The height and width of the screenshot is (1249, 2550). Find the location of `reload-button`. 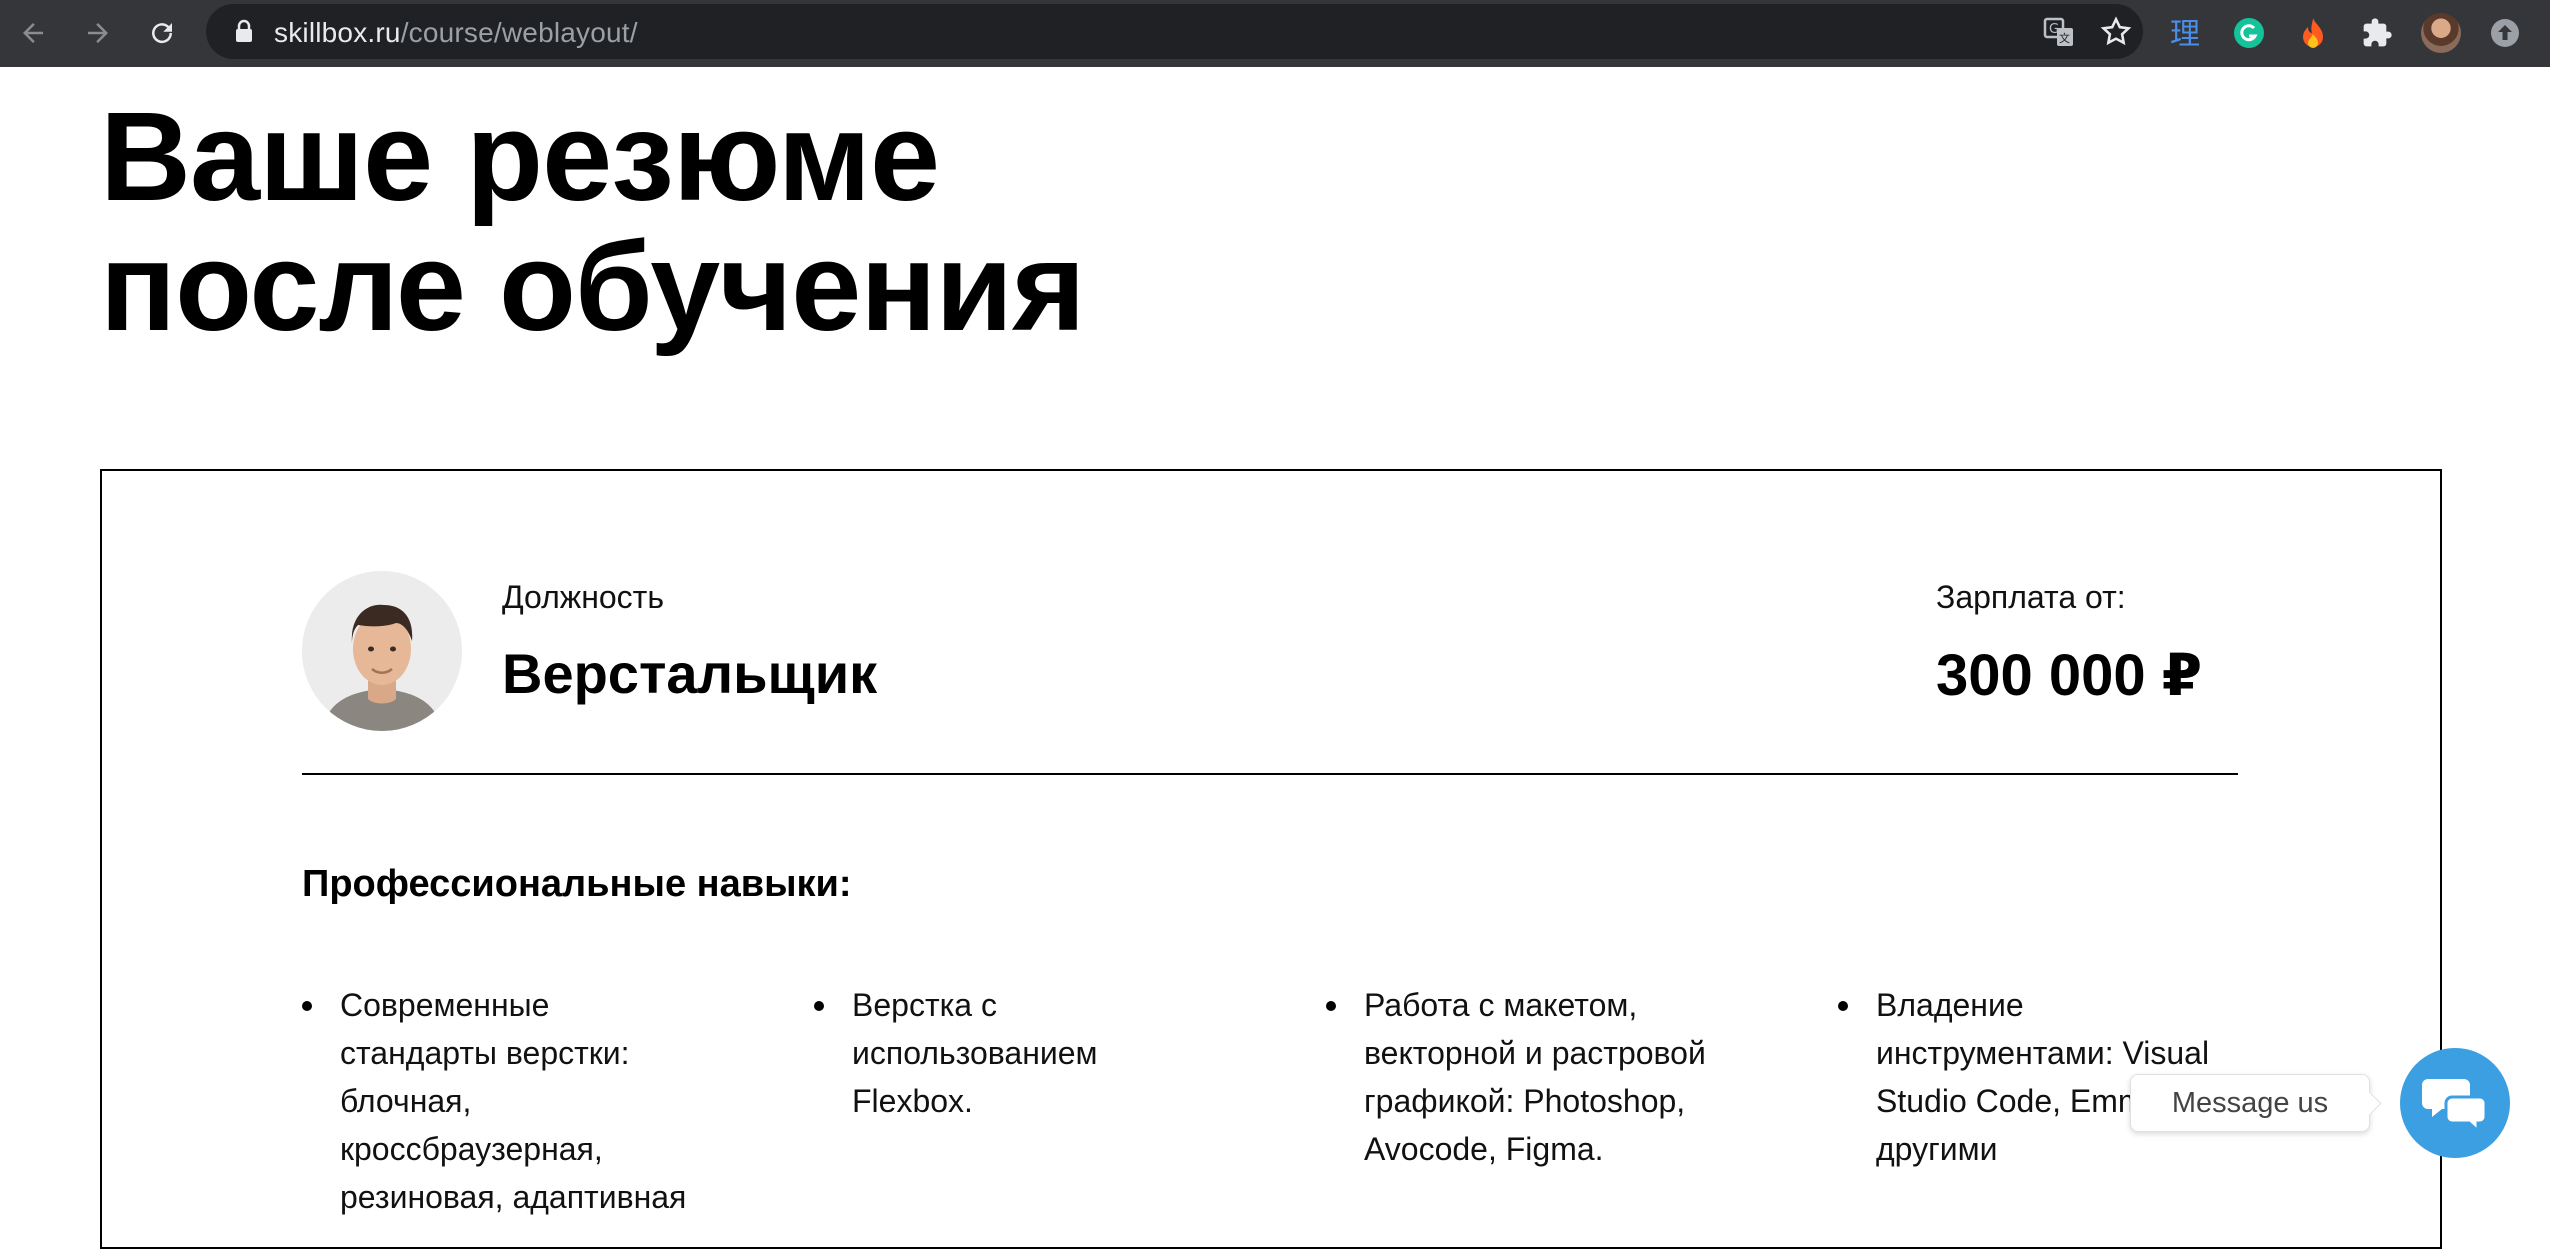

reload-button is located at coordinates (162, 33).